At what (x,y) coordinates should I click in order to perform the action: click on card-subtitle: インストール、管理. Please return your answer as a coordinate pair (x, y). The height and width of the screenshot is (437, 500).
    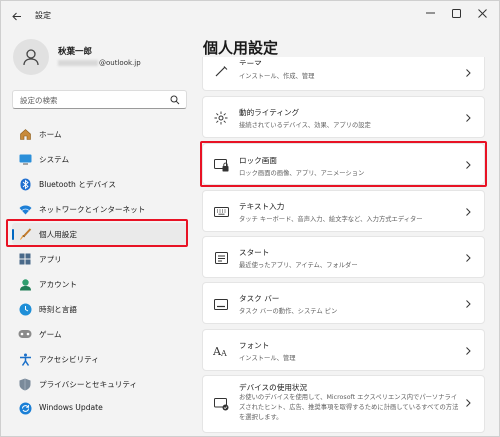
    Looking at the image, I should click on (267, 358).